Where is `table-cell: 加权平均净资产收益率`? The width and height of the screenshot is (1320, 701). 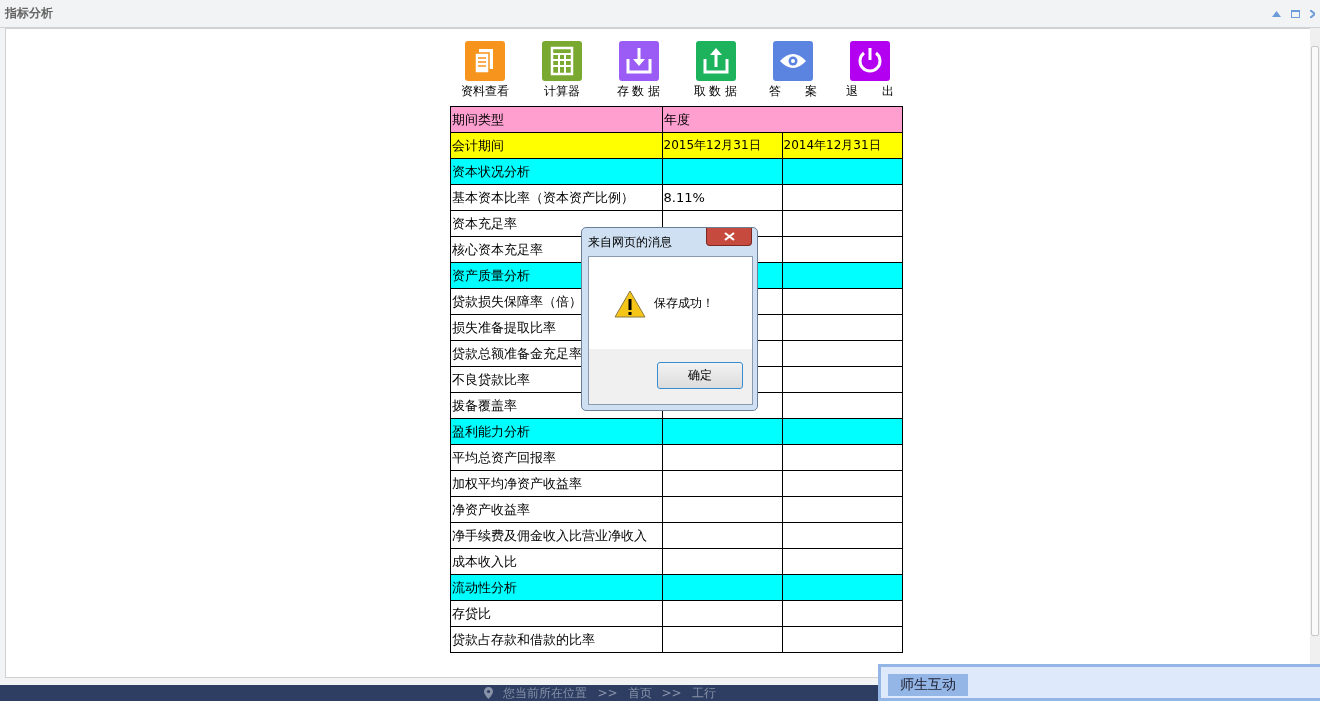
table-cell: 加权平均净资产收益率 is located at coordinates (556, 483).